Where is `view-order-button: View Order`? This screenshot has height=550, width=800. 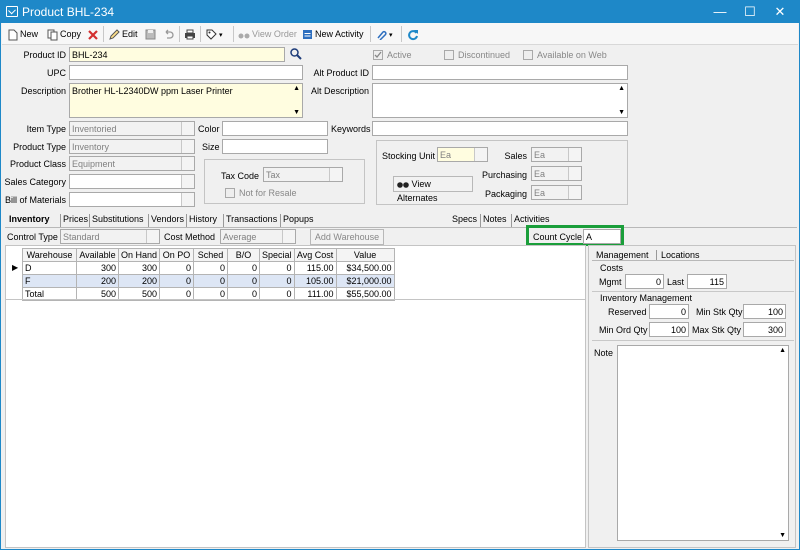 view-order-button: View Order is located at coordinates (267, 34).